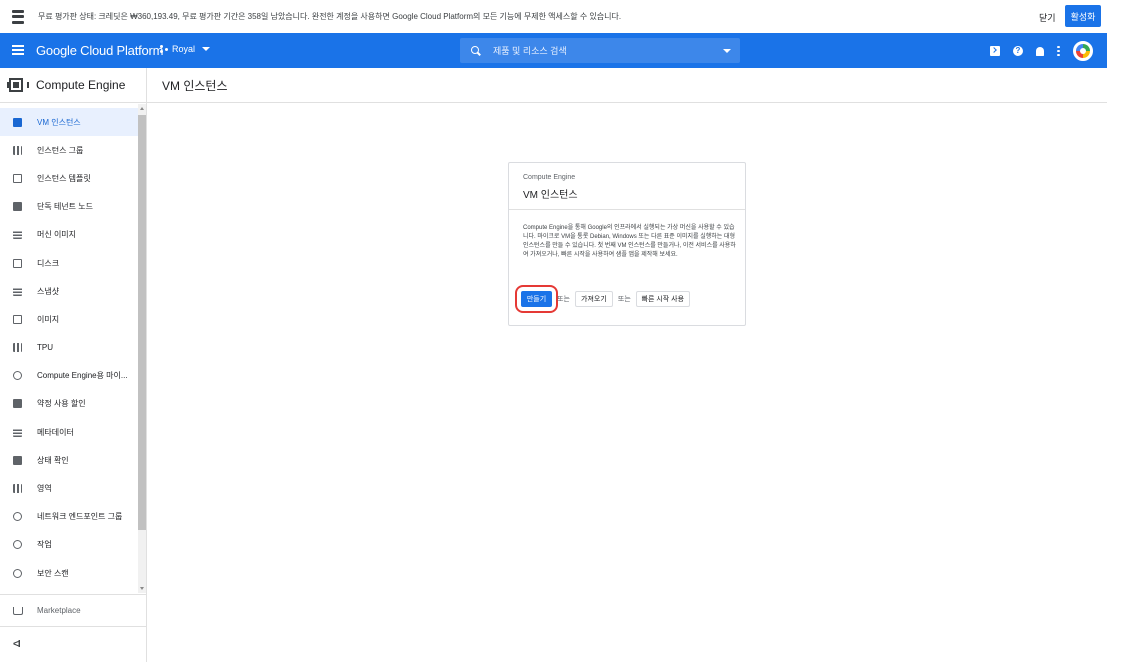 This screenshot has height=662, width=1122. What do you see at coordinates (69, 291) in the screenshot?
I see `sidebar-item-snapshots: 스냅샷` at bounding box center [69, 291].